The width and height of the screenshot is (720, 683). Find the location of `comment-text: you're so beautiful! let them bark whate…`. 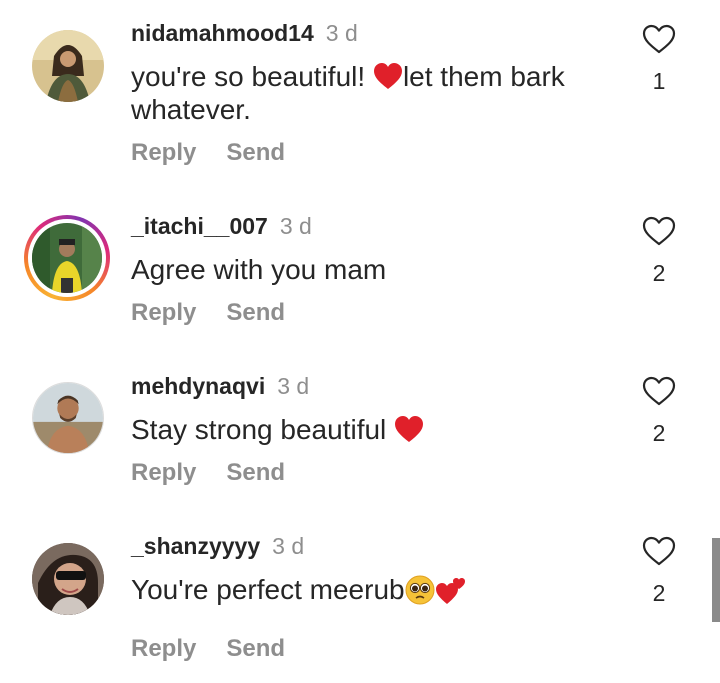

comment-text: you're so beautiful! let them bark whate… is located at coordinates (348, 93).